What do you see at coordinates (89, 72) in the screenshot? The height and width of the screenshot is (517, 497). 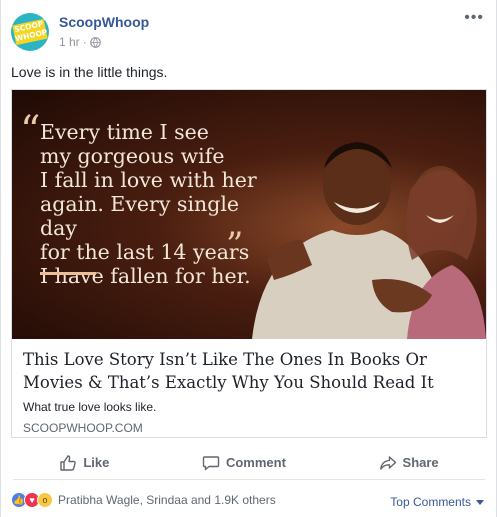 I see `post-text: Love is in the little things.` at bounding box center [89, 72].